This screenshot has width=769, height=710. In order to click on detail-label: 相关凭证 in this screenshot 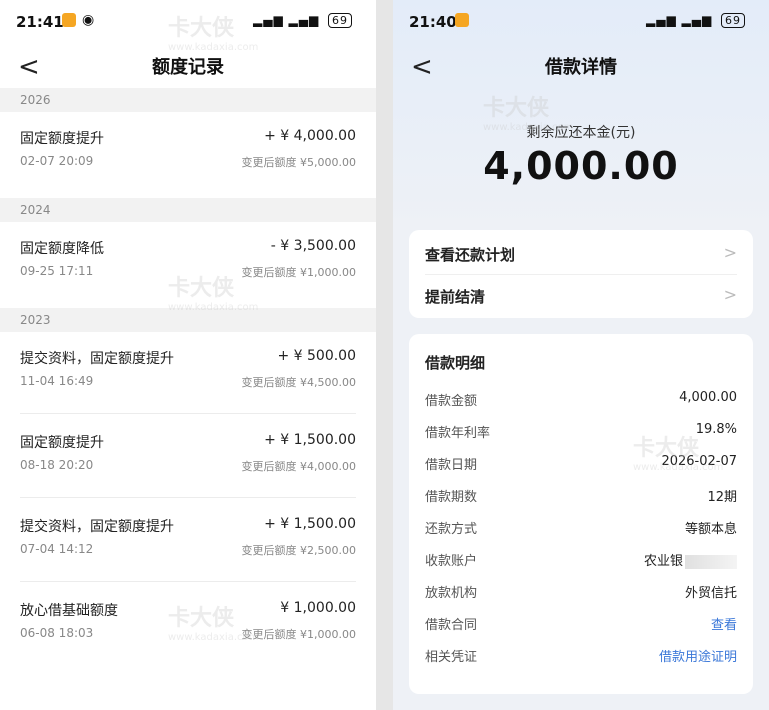, I will do `click(451, 657)`.